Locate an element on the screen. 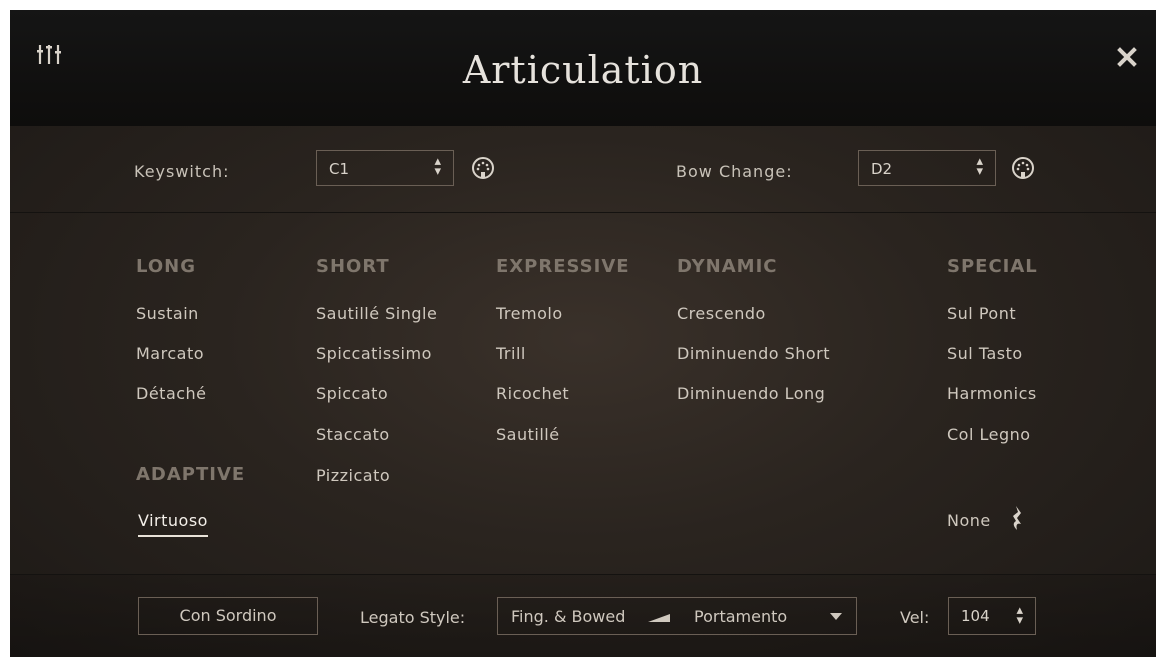 The height and width of the screenshot is (657, 1166). bow-change-label: Bow Change: is located at coordinates (734, 171).